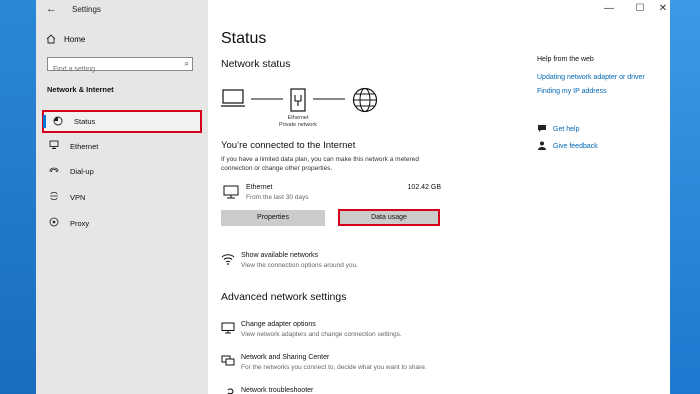 This screenshot has height=394, width=700. What do you see at coordinates (542, 146) in the screenshot?
I see `feedback-person-icon` at bounding box center [542, 146].